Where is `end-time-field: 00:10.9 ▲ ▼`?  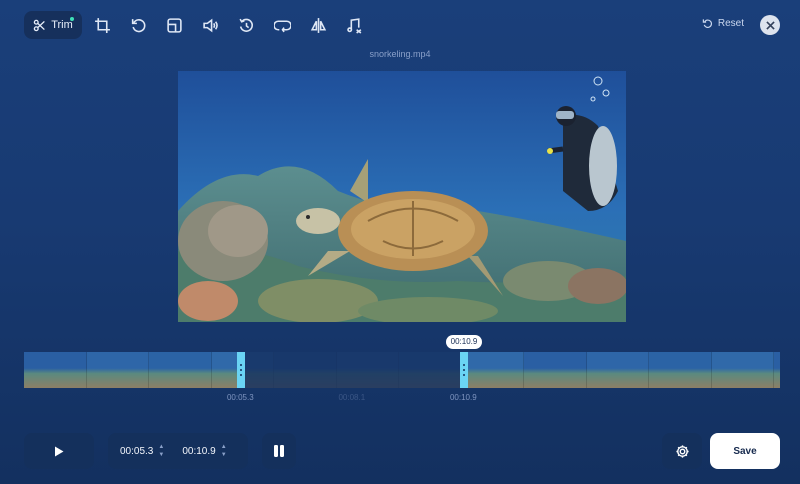 end-time-field: 00:10.9 ▲ ▼ is located at coordinates (201, 451).